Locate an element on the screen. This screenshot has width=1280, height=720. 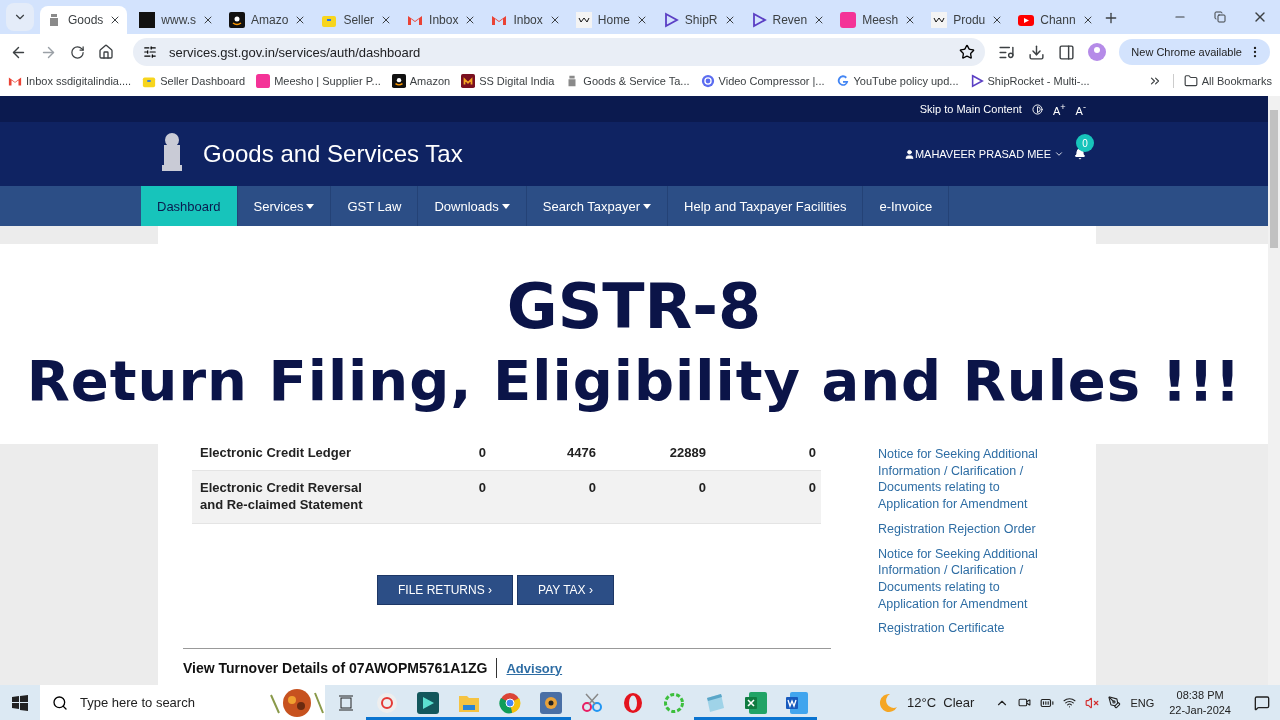
weather-text: 12°C Clear is located at coordinates (941, 702).